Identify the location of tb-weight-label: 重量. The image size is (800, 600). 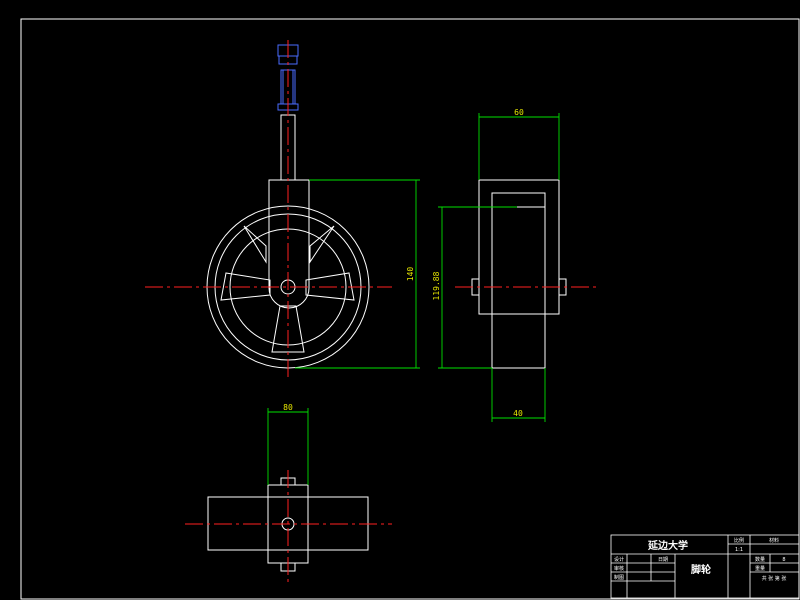
(760, 568).